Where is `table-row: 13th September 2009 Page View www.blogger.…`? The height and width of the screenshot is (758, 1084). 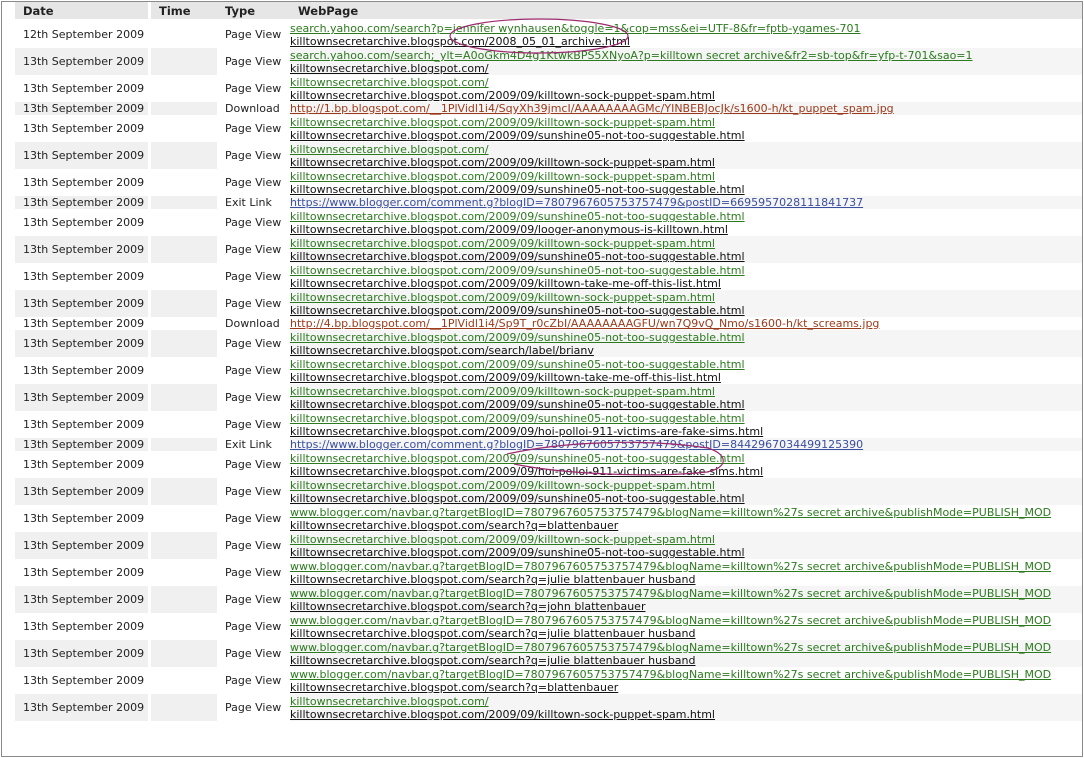 table-row: 13th September 2009 Page View www.blogger.… is located at coordinates (548, 599).